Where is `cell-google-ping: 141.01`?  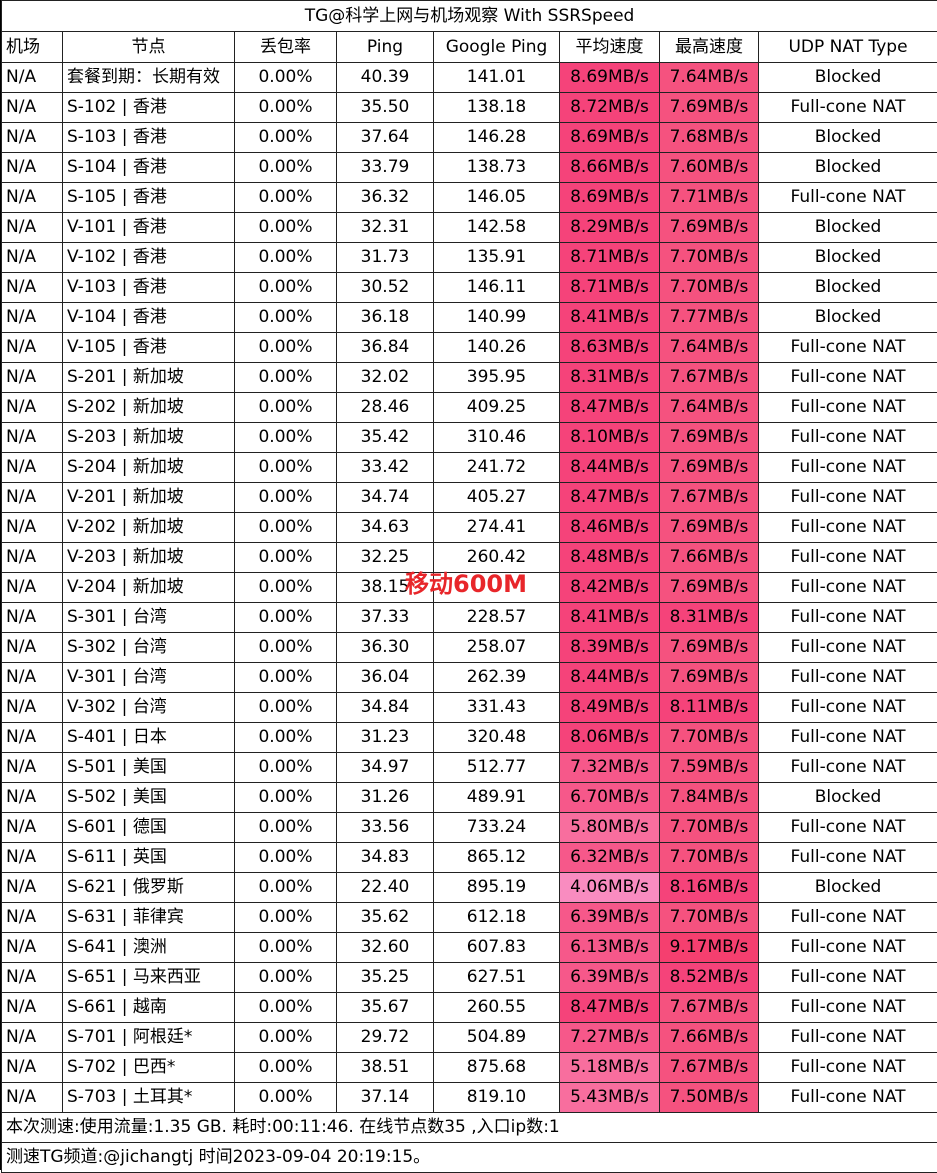
cell-google-ping: 141.01 is located at coordinates (497, 78).